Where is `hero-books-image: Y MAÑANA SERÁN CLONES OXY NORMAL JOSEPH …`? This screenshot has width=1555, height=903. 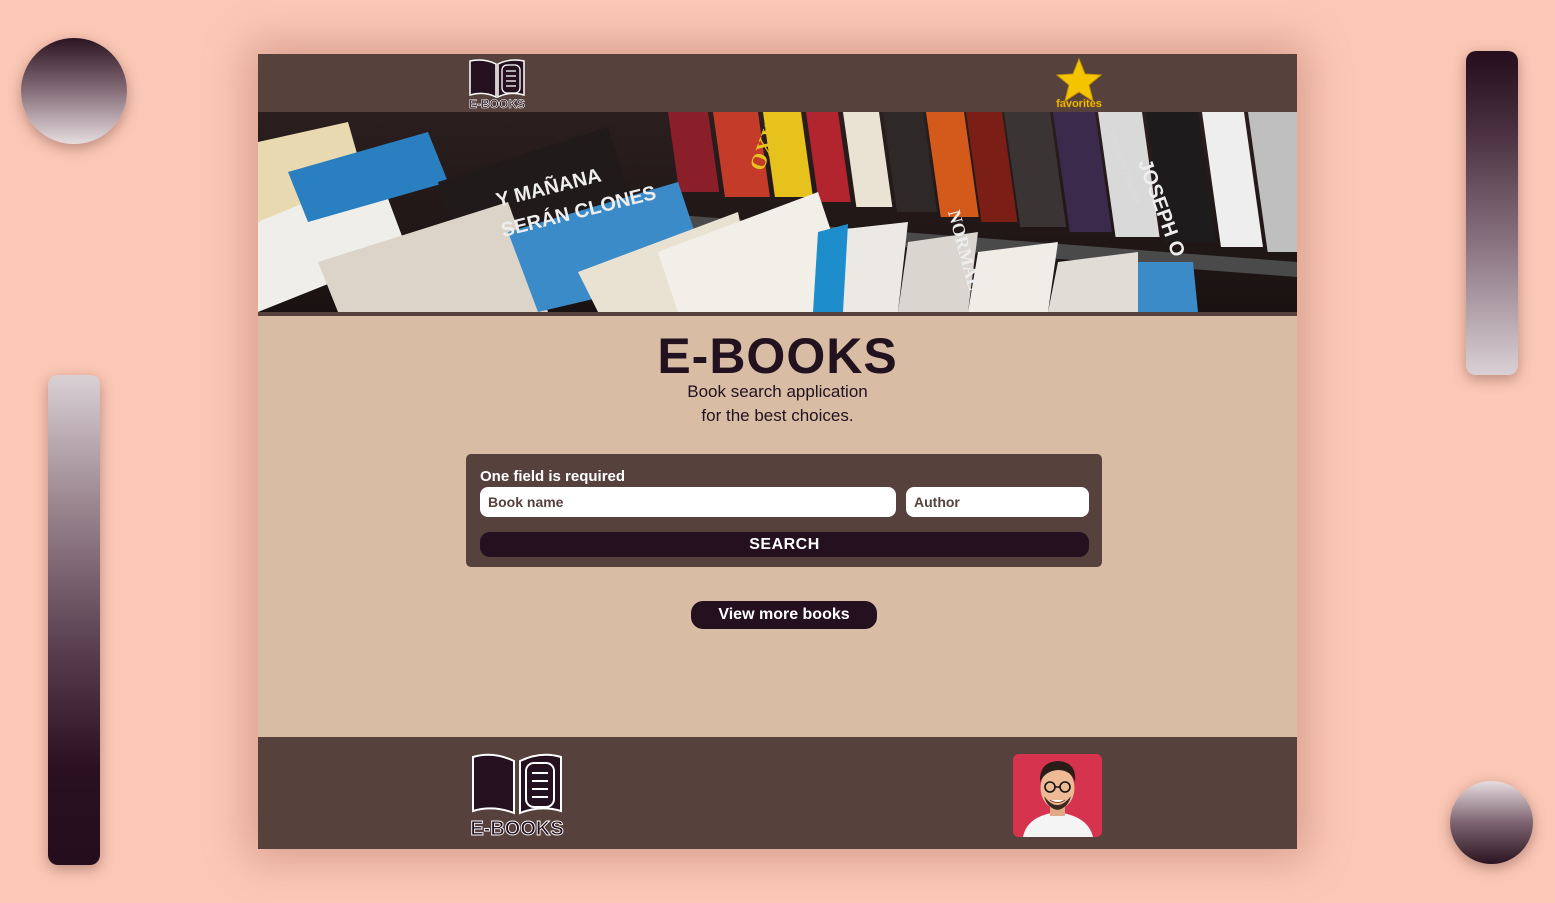
hero-books-image: Y MAÑANA SERÁN CLONES OXY NORMAL JOSEPH … is located at coordinates (777, 212).